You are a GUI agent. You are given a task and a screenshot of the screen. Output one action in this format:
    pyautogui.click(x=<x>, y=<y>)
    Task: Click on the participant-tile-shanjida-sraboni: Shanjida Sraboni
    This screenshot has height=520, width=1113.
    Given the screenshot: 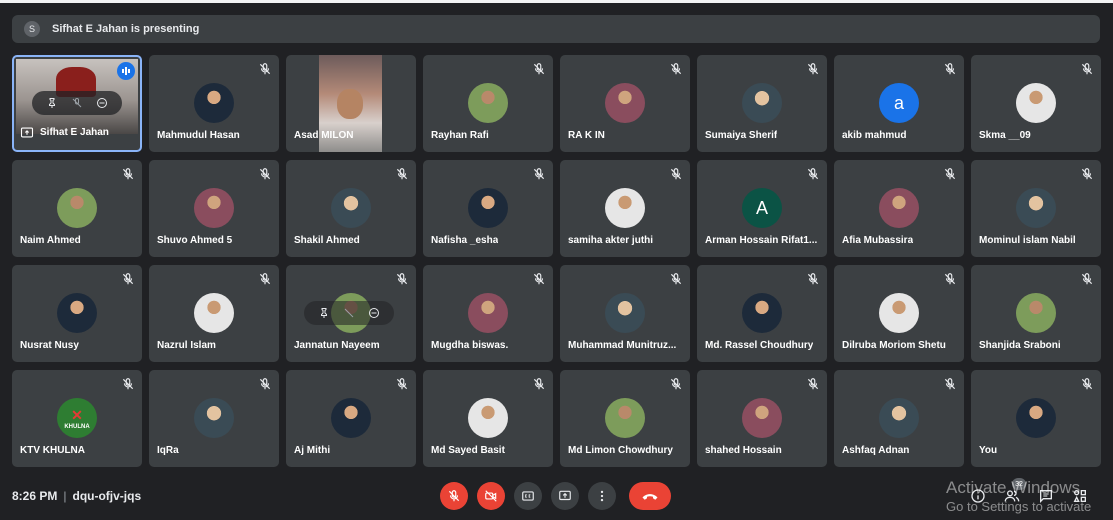 What is the action you would take?
    pyautogui.click(x=1036, y=313)
    